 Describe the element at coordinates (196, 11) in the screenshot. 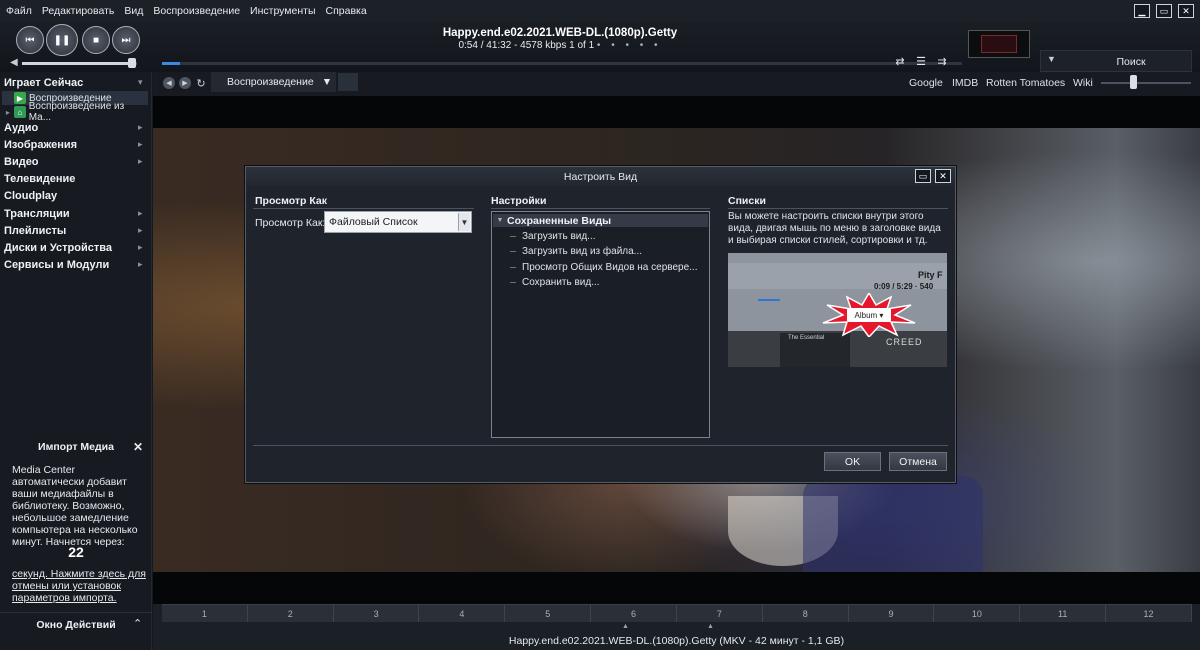

I see `menu-playback: Воспроизведение` at that location.